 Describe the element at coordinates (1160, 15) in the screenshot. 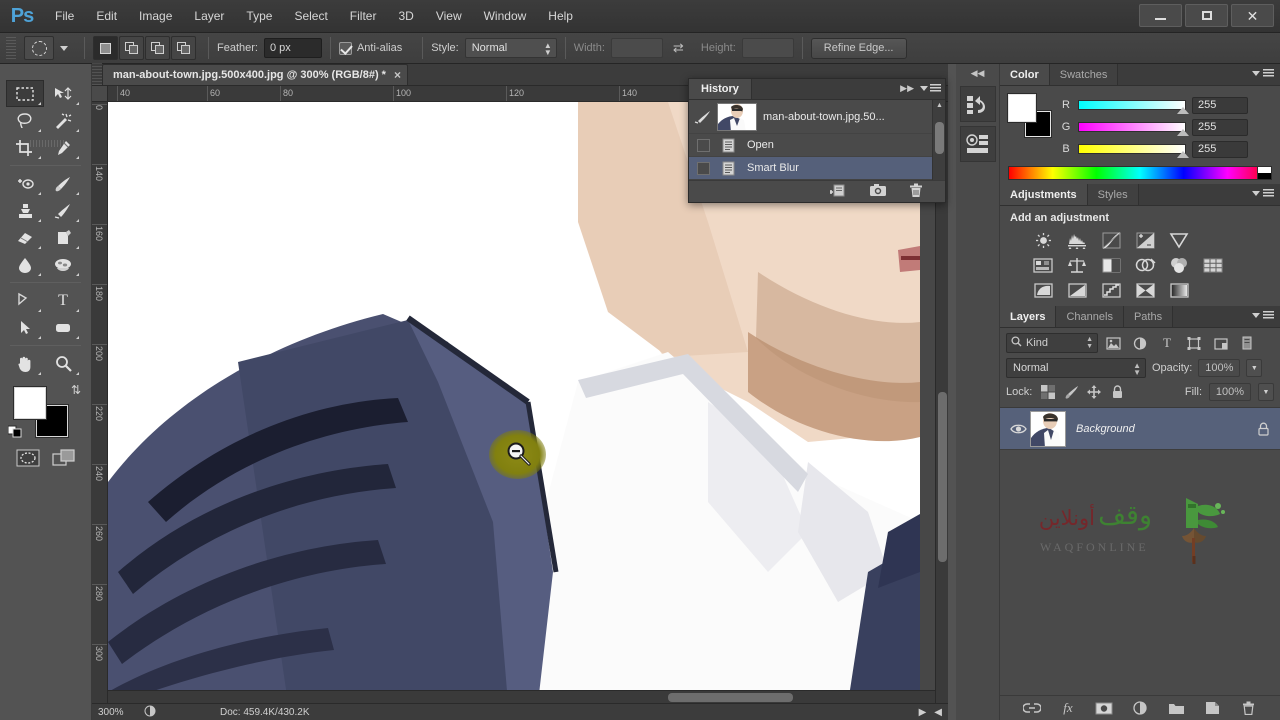

I see `minimize-button` at that location.